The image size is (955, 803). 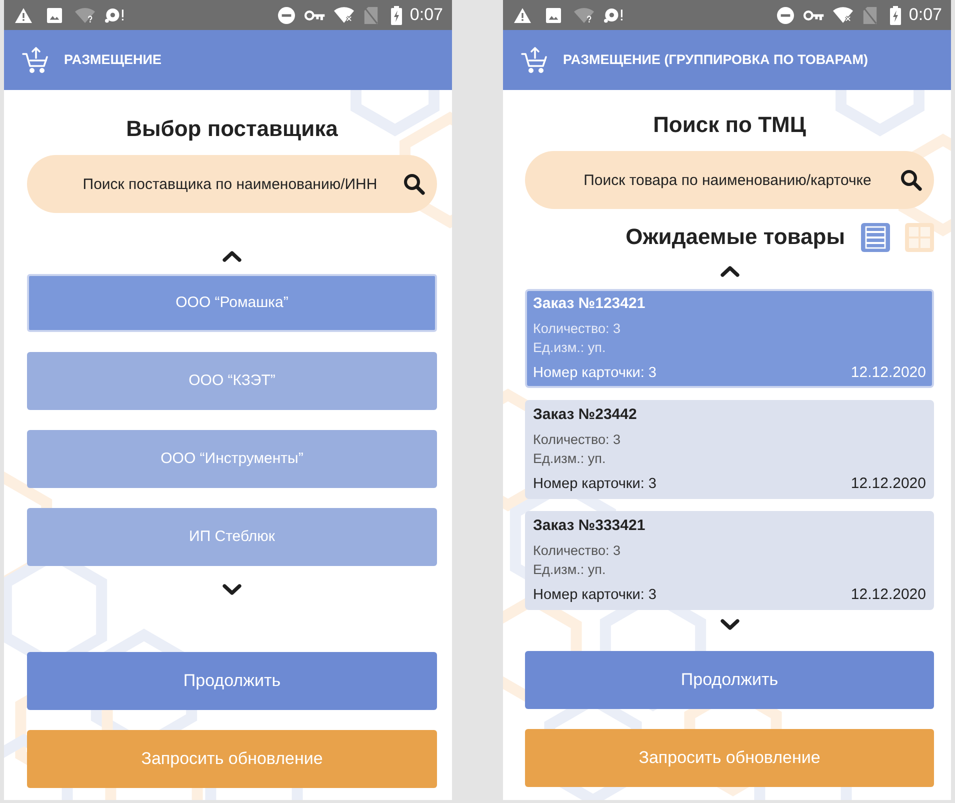 What do you see at coordinates (875, 237) in the screenshot?
I see `list-view-icon` at bounding box center [875, 237].